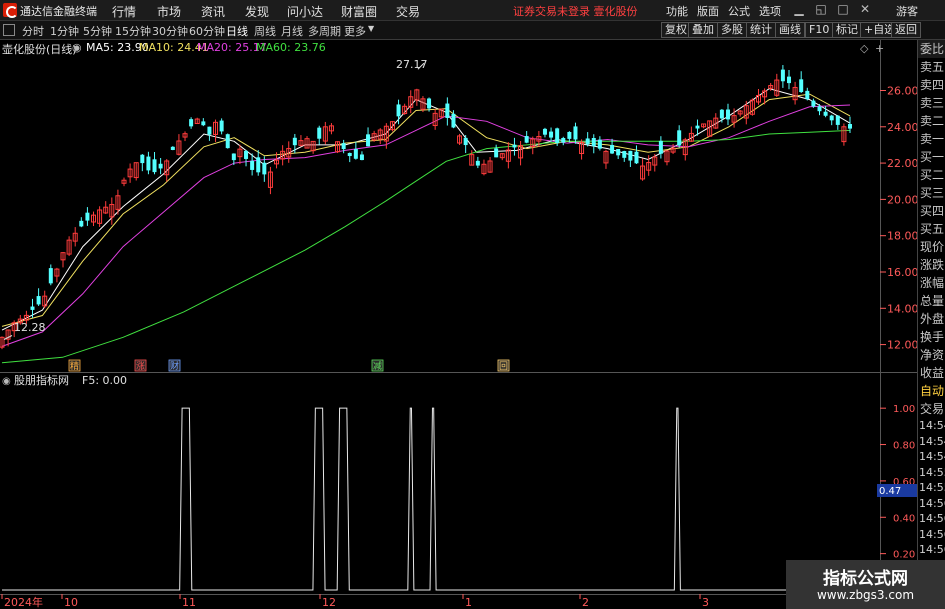 The image size is (945, 609). What do you see at coordinates (265, 31) in the screenshot?
I see `period-weekly: 周线` at bounding box center [265, 31].